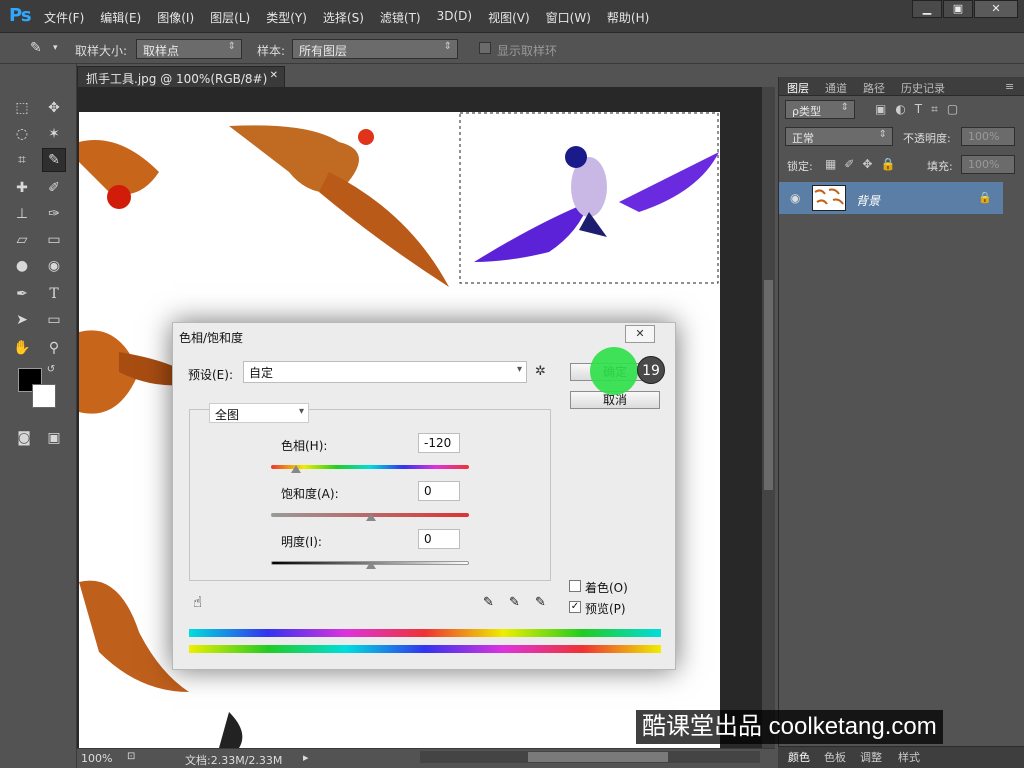  I want to click on eyedropper-plus-icon: ✎, so click(514, 602).